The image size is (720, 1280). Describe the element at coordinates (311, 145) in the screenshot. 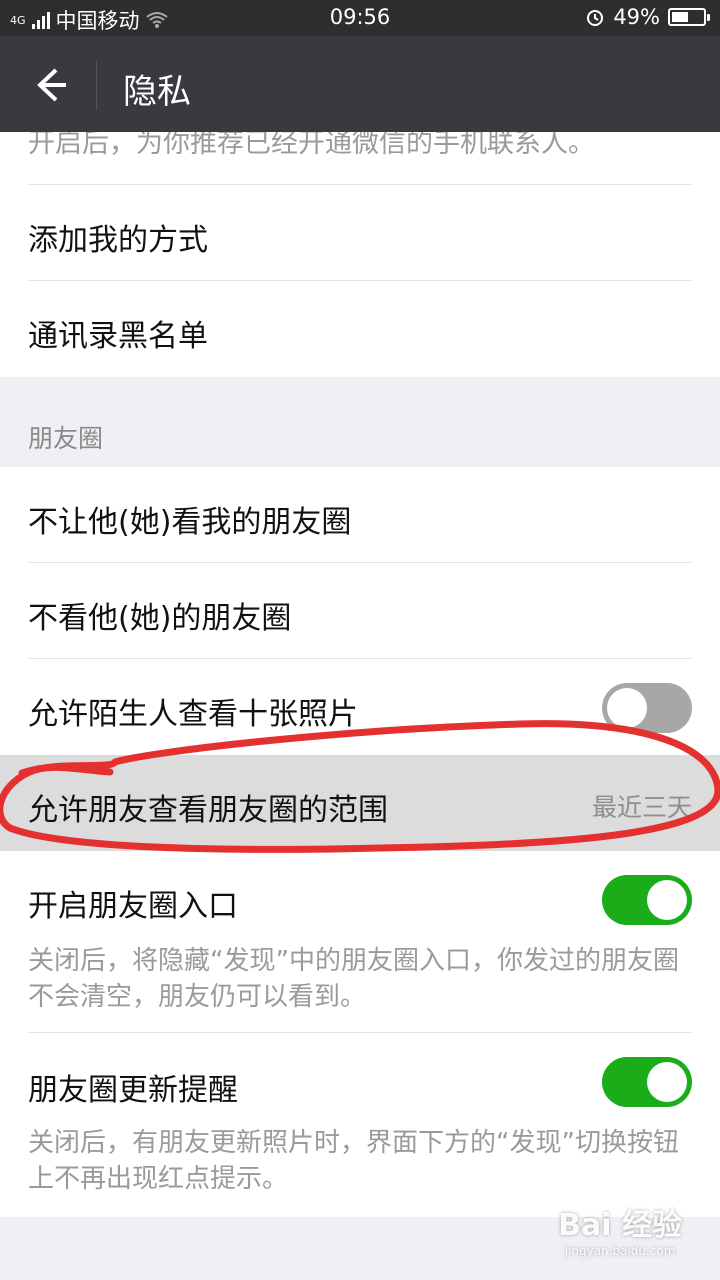

I see `recommend-contacts-desc: 开启后，为你推荐已经开通微信的手机联系人。` at that location.